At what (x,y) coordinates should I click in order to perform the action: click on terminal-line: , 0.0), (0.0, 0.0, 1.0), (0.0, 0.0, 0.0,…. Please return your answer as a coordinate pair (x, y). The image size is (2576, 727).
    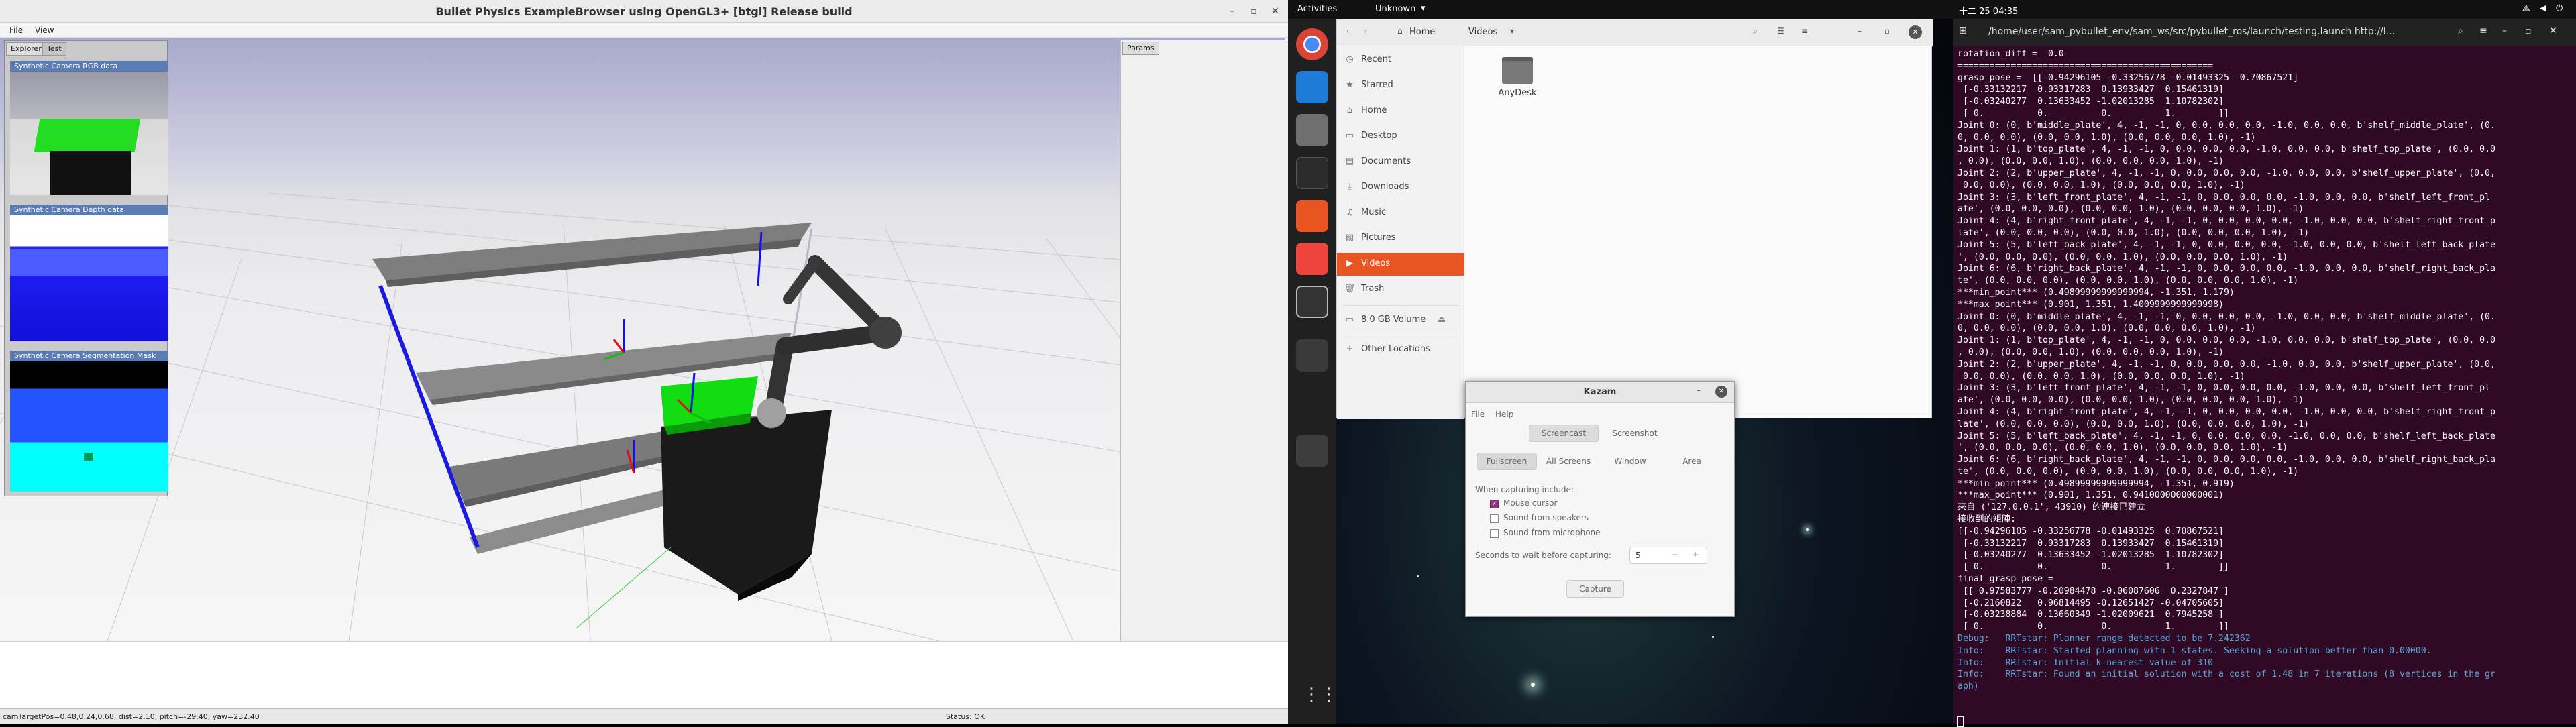
    Looking at the image, I should click on (2090, 352).